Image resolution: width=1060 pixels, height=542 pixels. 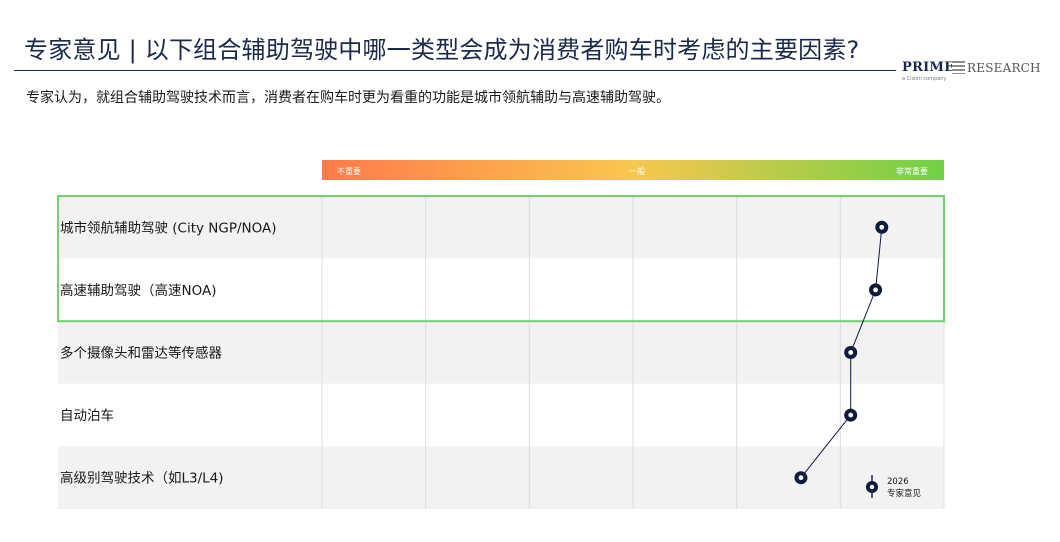 What do you see at coordinates (141, 353) in the screenshot?
I see `row-label: 多个摄像头和雷达等传感器` at bounding box center [141, 353].